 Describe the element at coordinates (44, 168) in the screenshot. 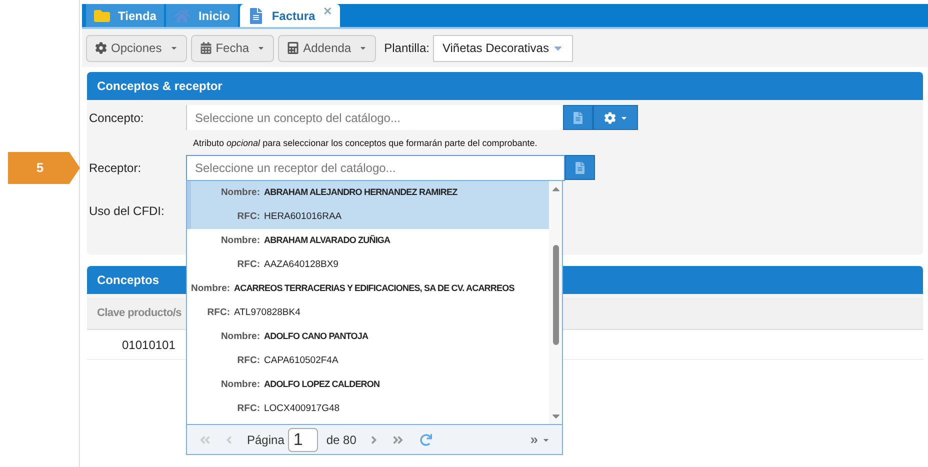

I see `step-badge: 5` at that location.